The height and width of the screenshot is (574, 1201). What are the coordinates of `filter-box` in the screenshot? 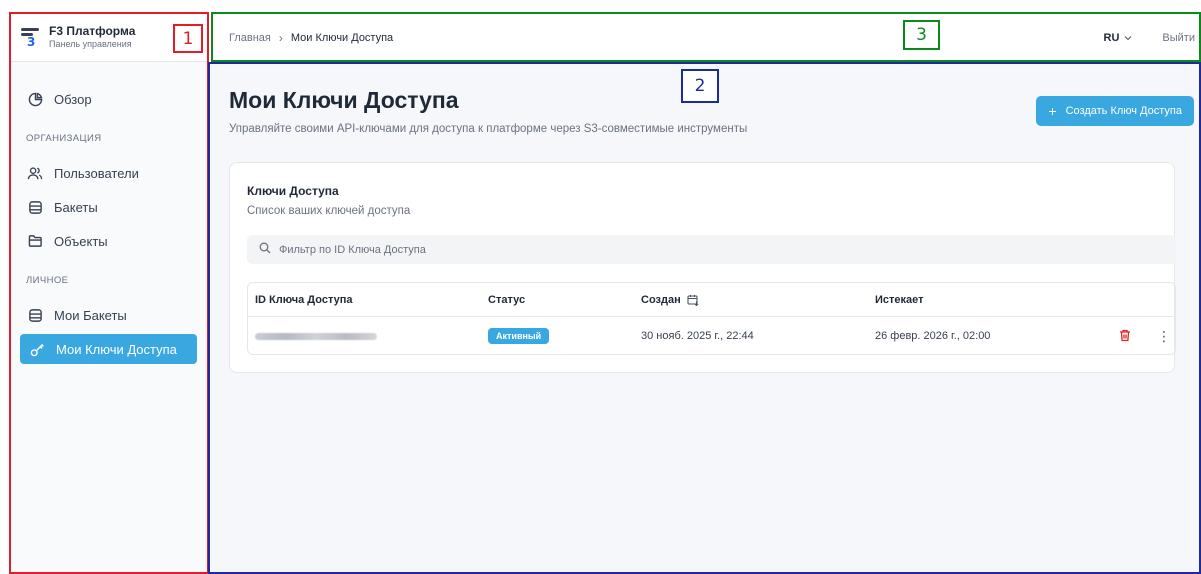 It's located at (711, 249).